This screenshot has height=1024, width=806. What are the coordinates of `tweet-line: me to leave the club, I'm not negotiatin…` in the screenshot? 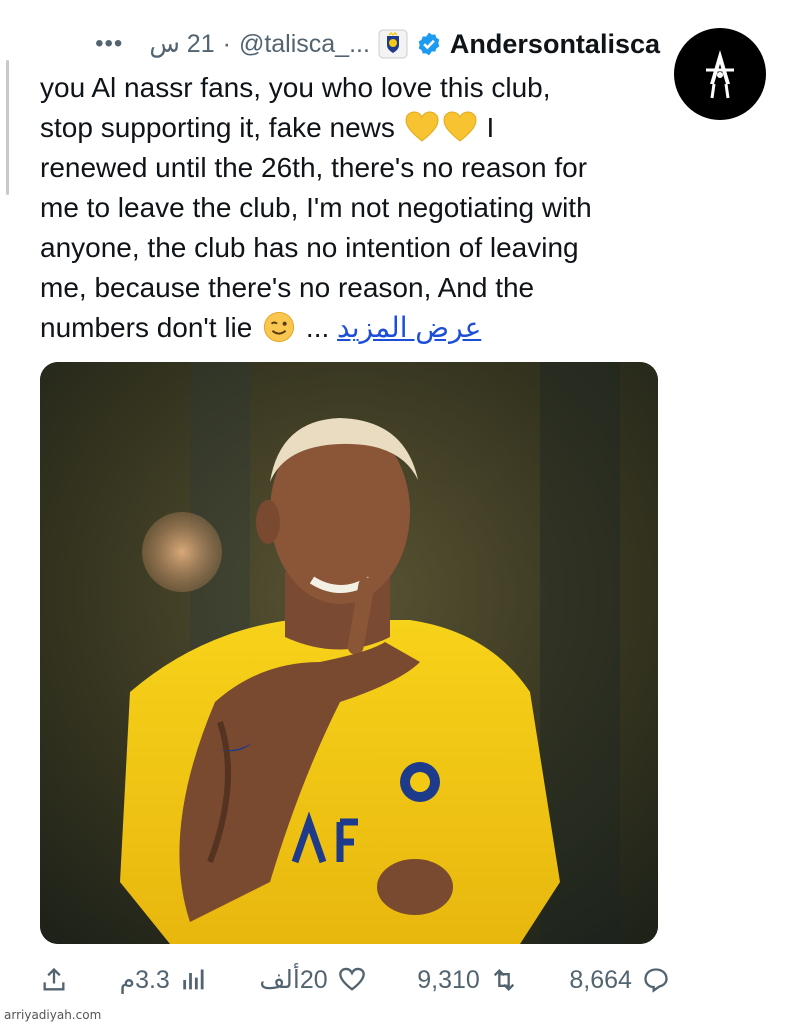 It's located at (316, 207).